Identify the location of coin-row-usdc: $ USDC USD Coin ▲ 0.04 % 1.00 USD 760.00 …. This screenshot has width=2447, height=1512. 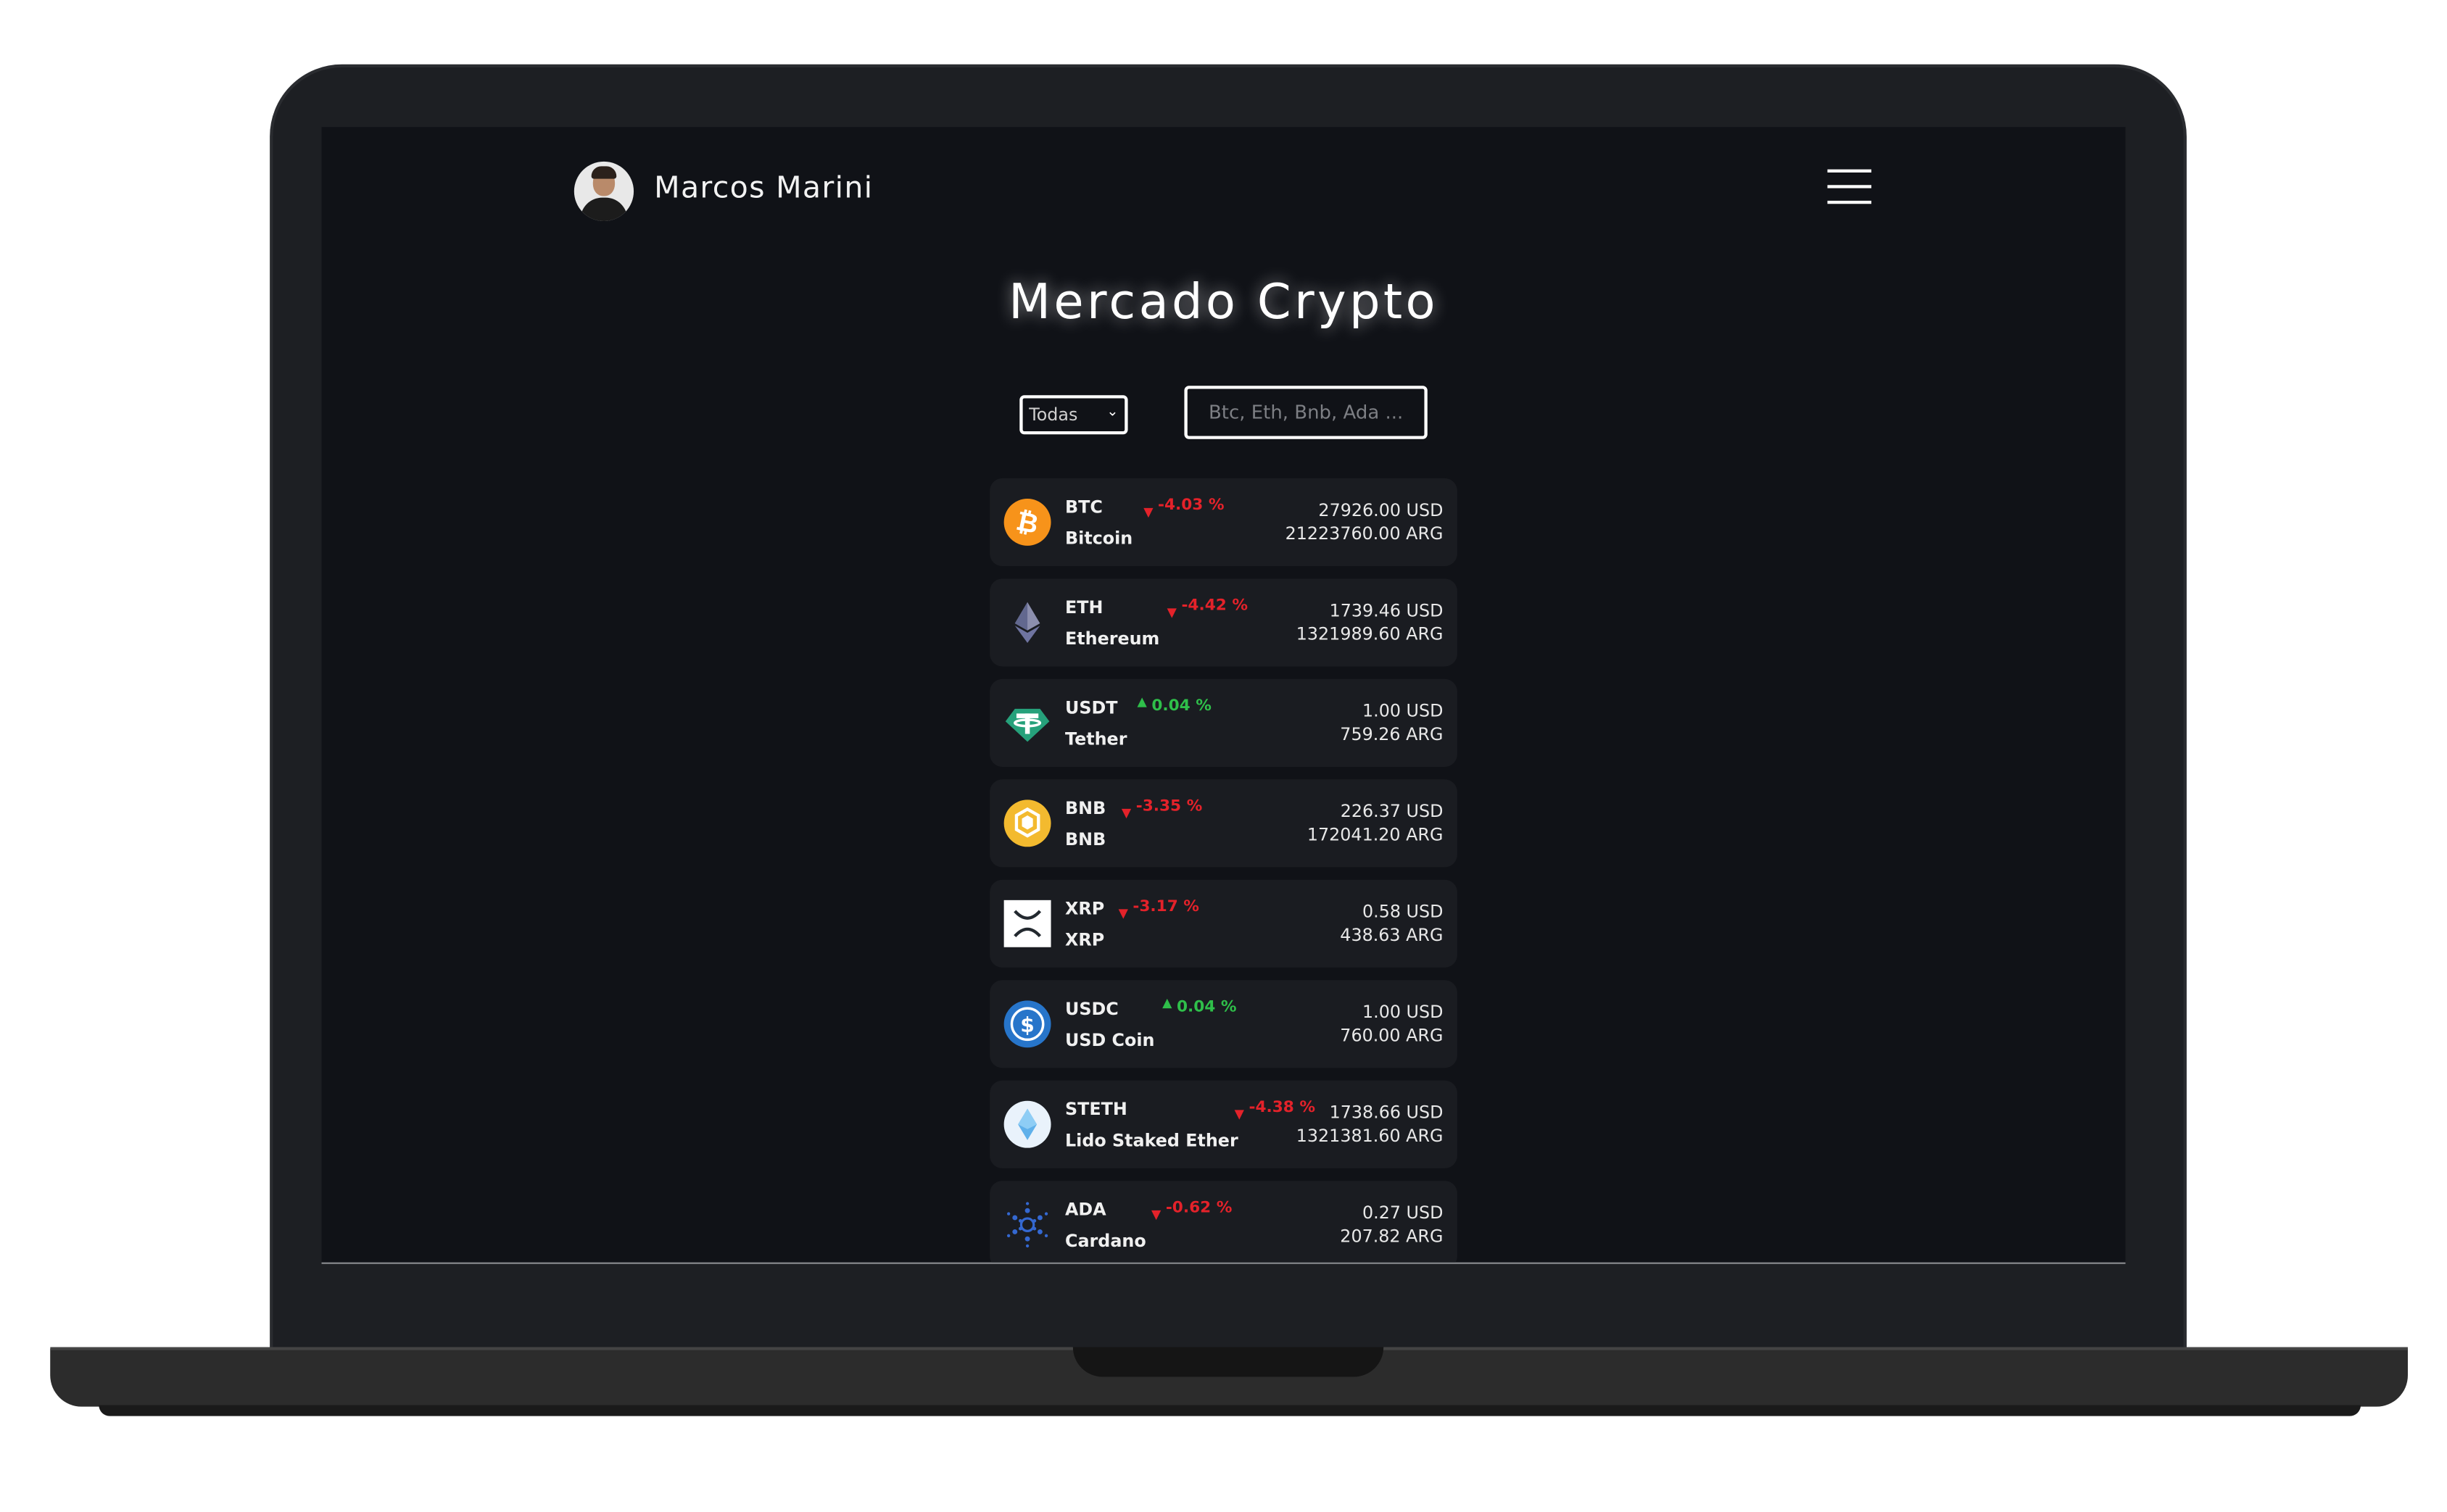
(1223, 1024).